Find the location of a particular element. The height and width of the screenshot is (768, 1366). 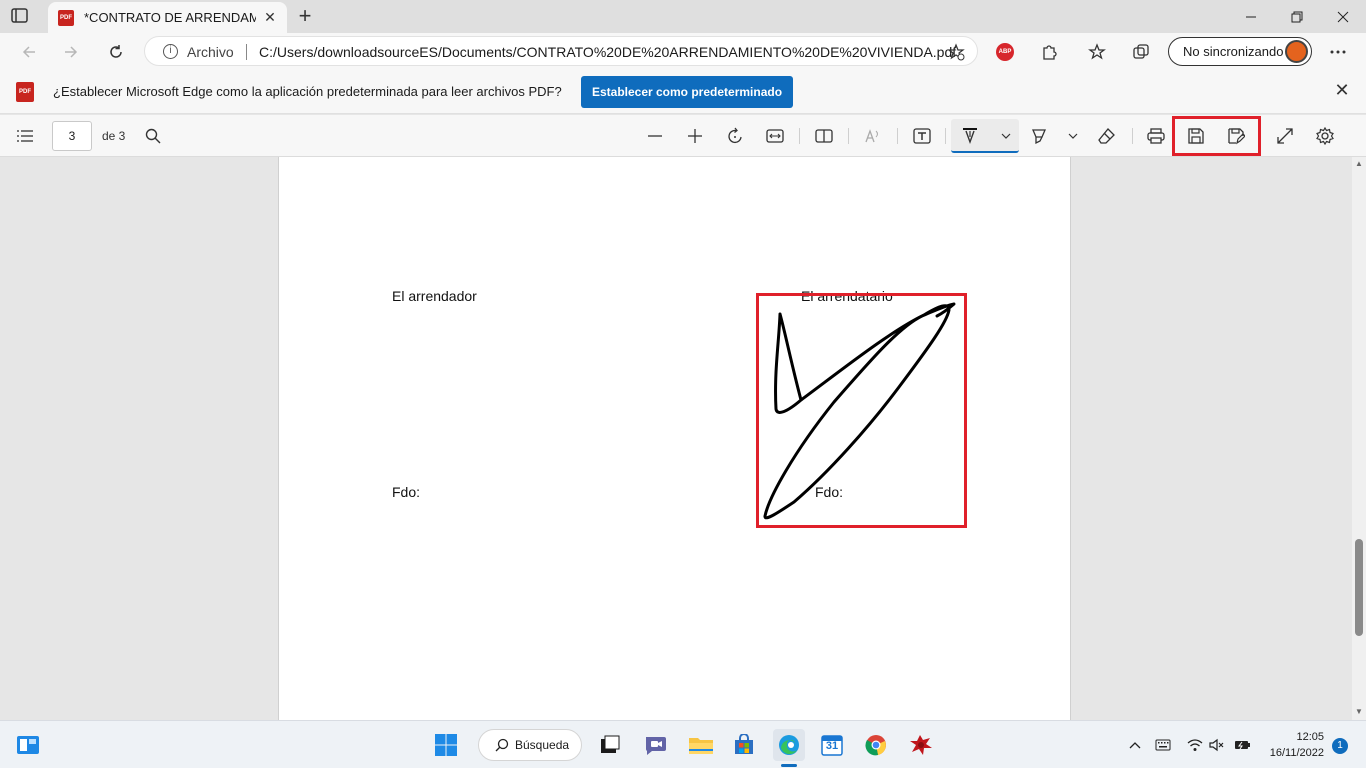

microsoft-store-icon is located at coordinates (744, 745).